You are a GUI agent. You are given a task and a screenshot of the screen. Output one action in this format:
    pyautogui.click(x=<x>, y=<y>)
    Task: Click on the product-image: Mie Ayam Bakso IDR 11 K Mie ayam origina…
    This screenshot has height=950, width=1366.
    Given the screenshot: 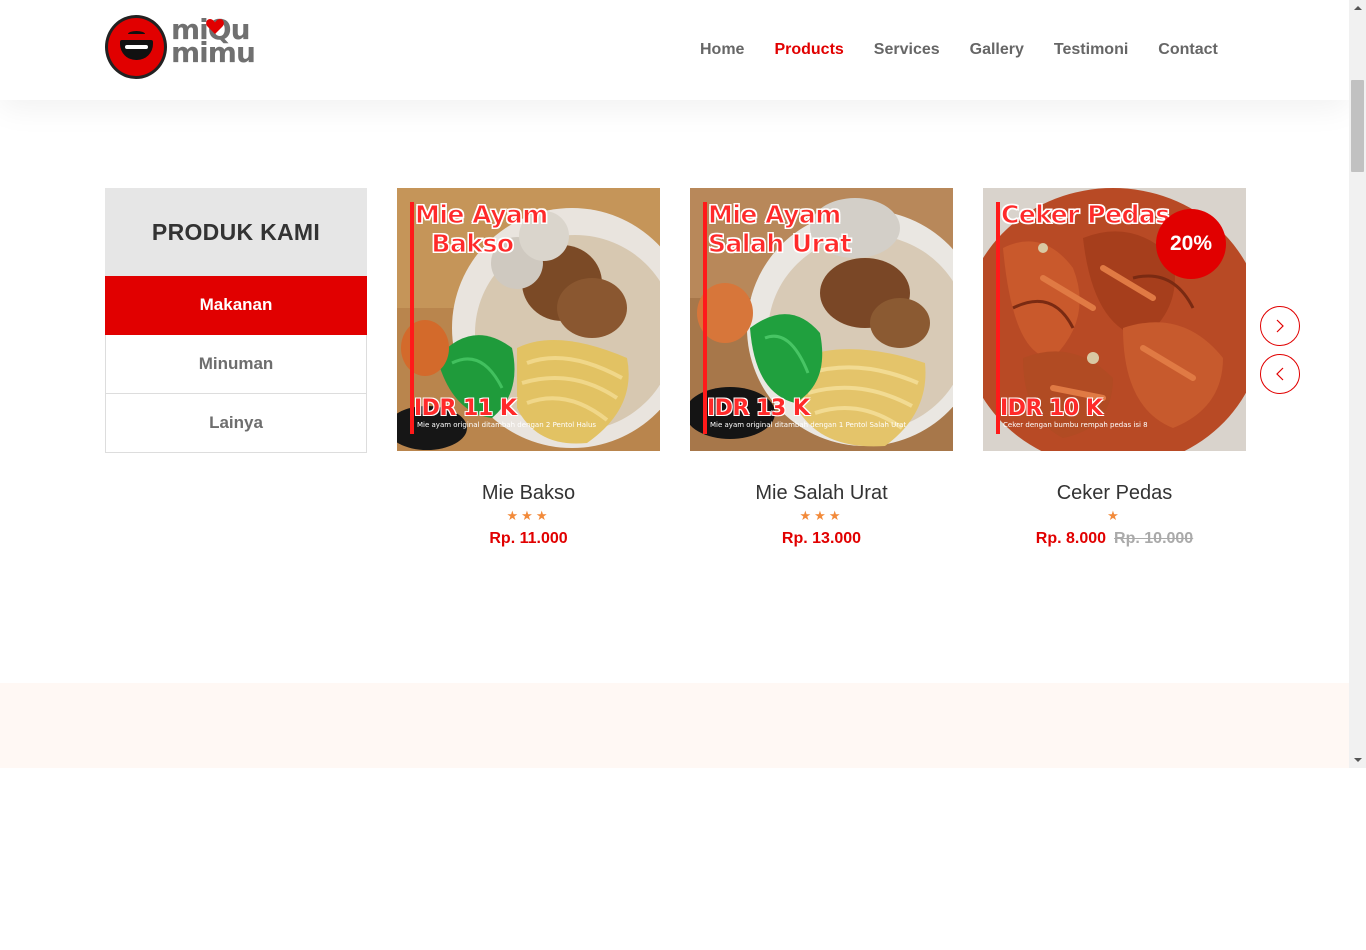 What is the action you would take?
    pyautogui.click(x=528, y=319)
    